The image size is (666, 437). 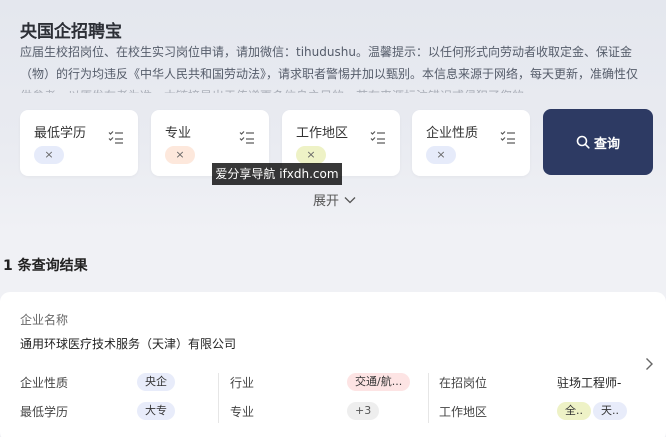 I want to click on company-nature-tag: 央企, so click(x=156, y=382).